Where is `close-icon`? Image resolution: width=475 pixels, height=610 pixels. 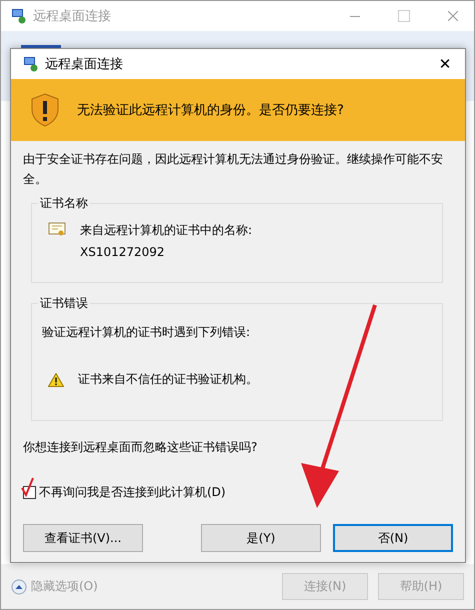
close-icon is located at coordinates (453, 16).